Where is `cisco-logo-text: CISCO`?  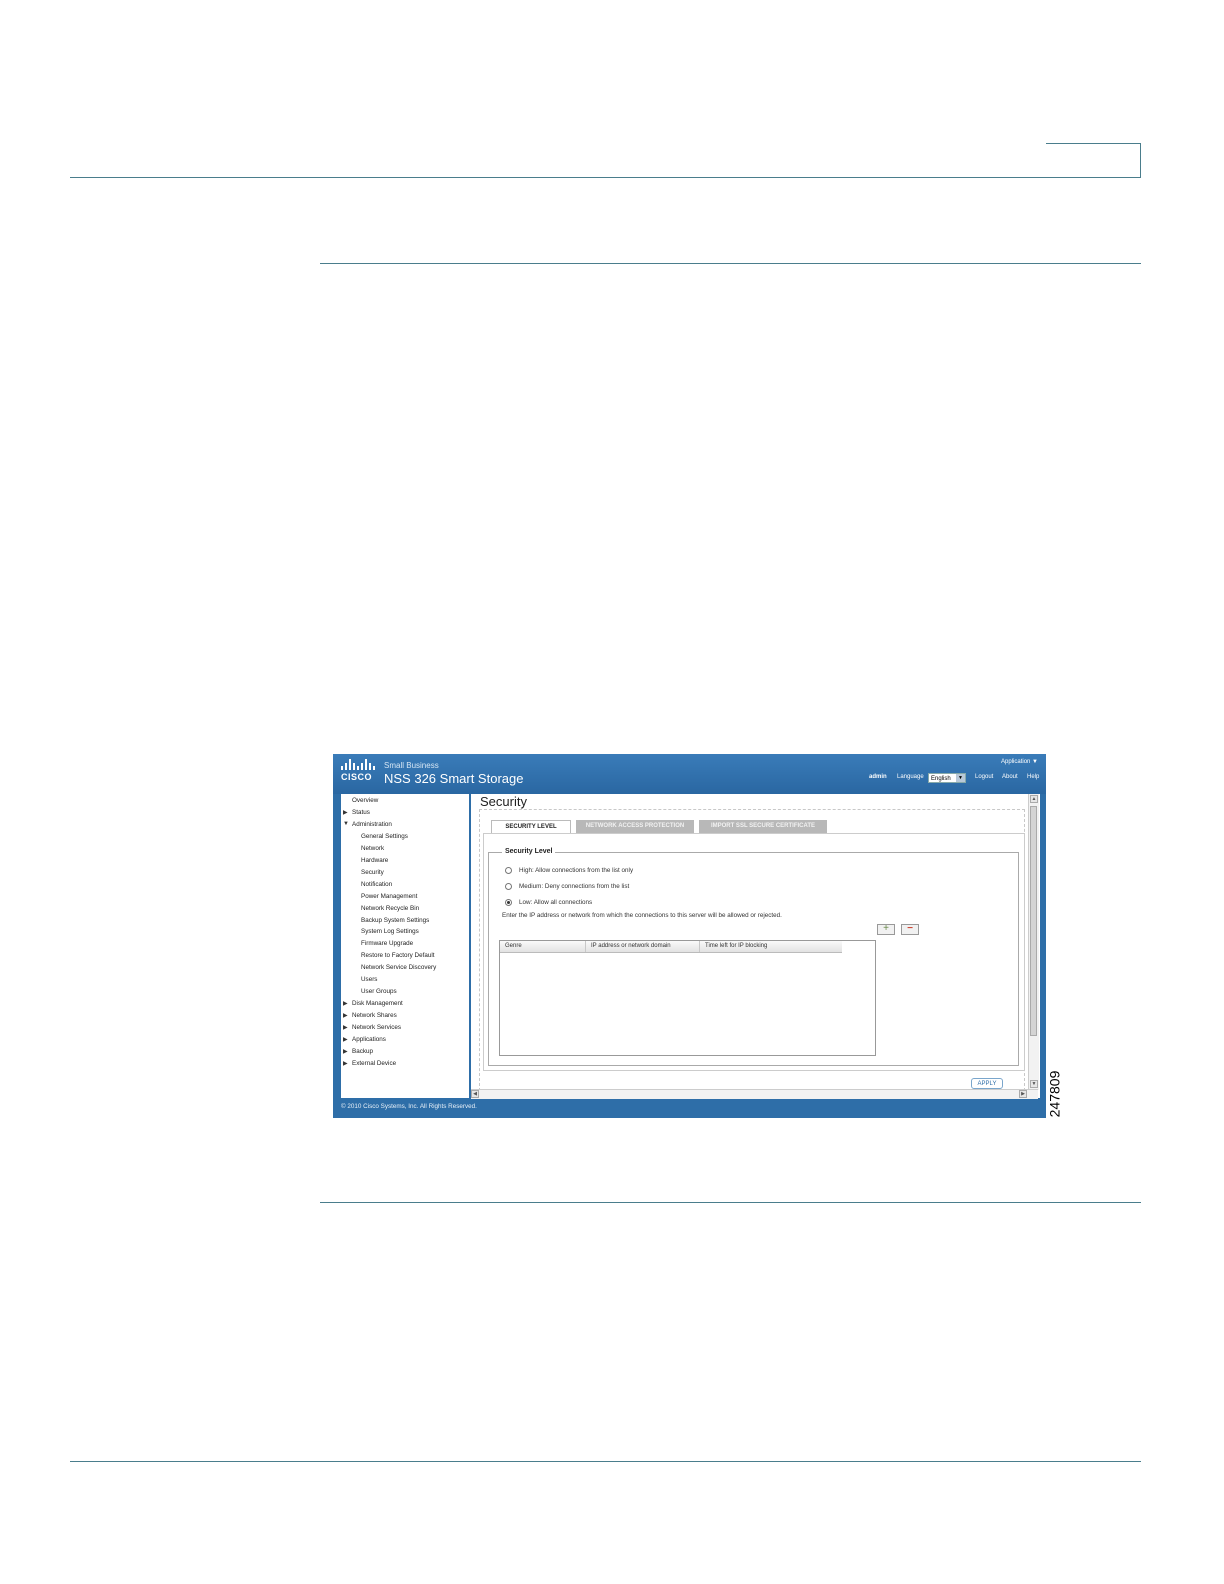
cisco-logo-text: CISCO is located at coordinates (357, 777).